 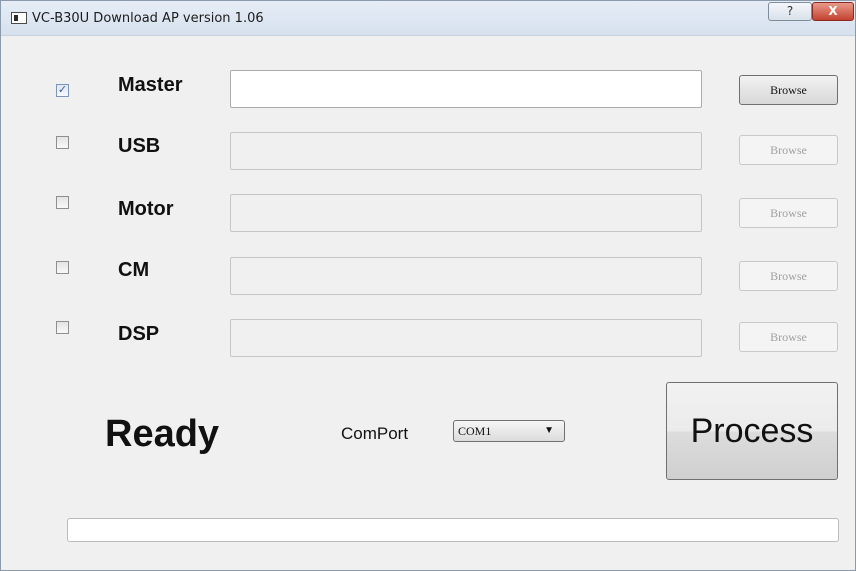 What do you see at coordinates (788, 337) in the screenshot?
I see `dsp-browse-button: Browse` at bounding box center [788, 337].